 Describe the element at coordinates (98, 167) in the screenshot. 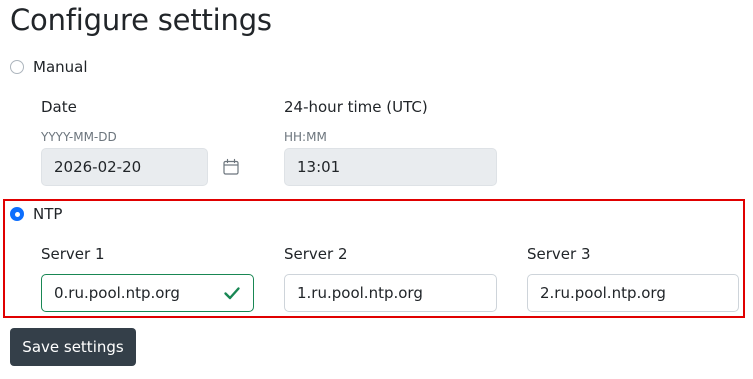

I see `date-input-value: 2026-02-20` at that location.